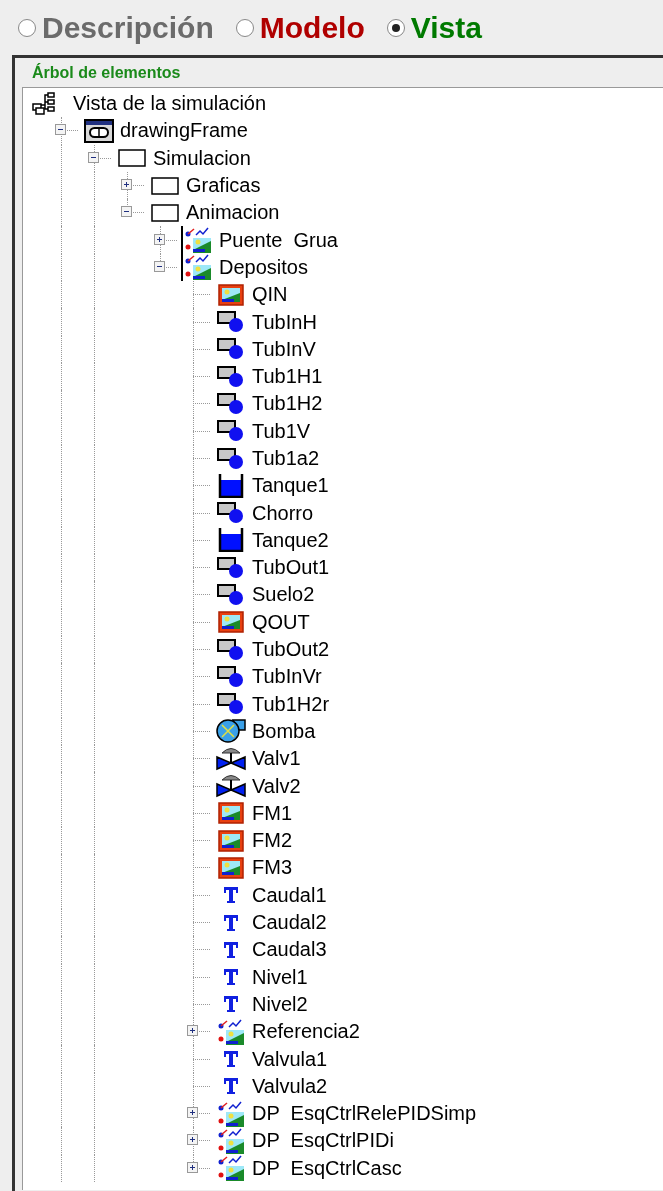  What do you see at coordinates (284, 731) in the screenshot?
I see `tree-item-label: Bomba` at bounding box center [284, 731].